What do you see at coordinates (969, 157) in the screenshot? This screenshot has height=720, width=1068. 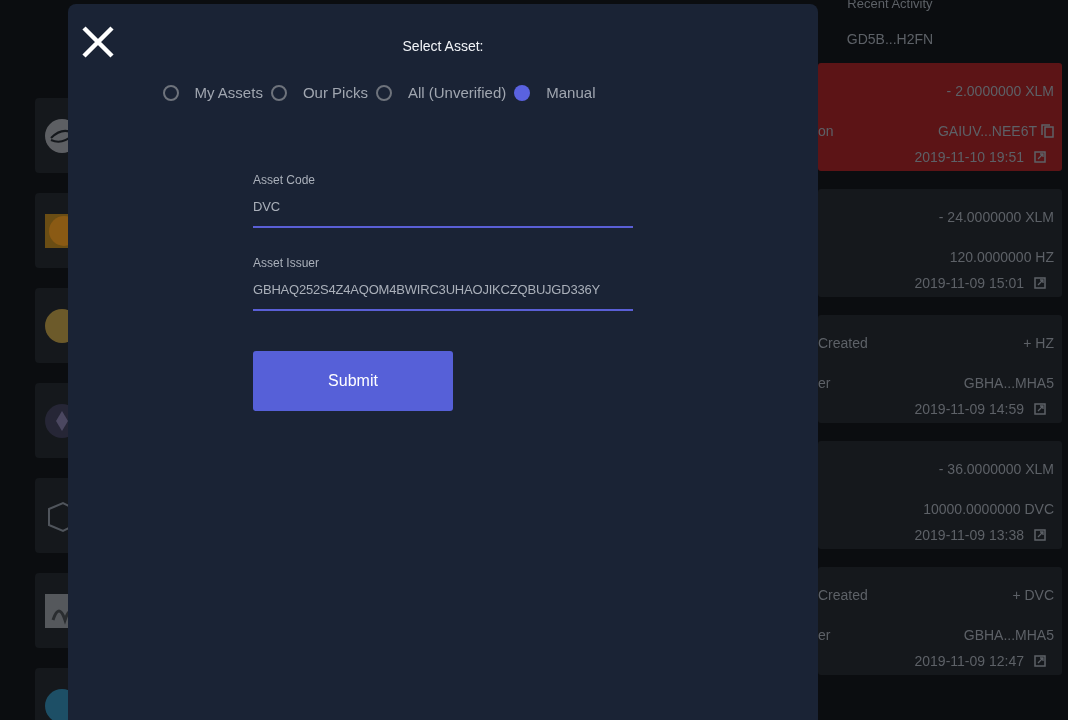 I see `date-text: 2019-11-10 19:51` at bounding box center [969, 157].